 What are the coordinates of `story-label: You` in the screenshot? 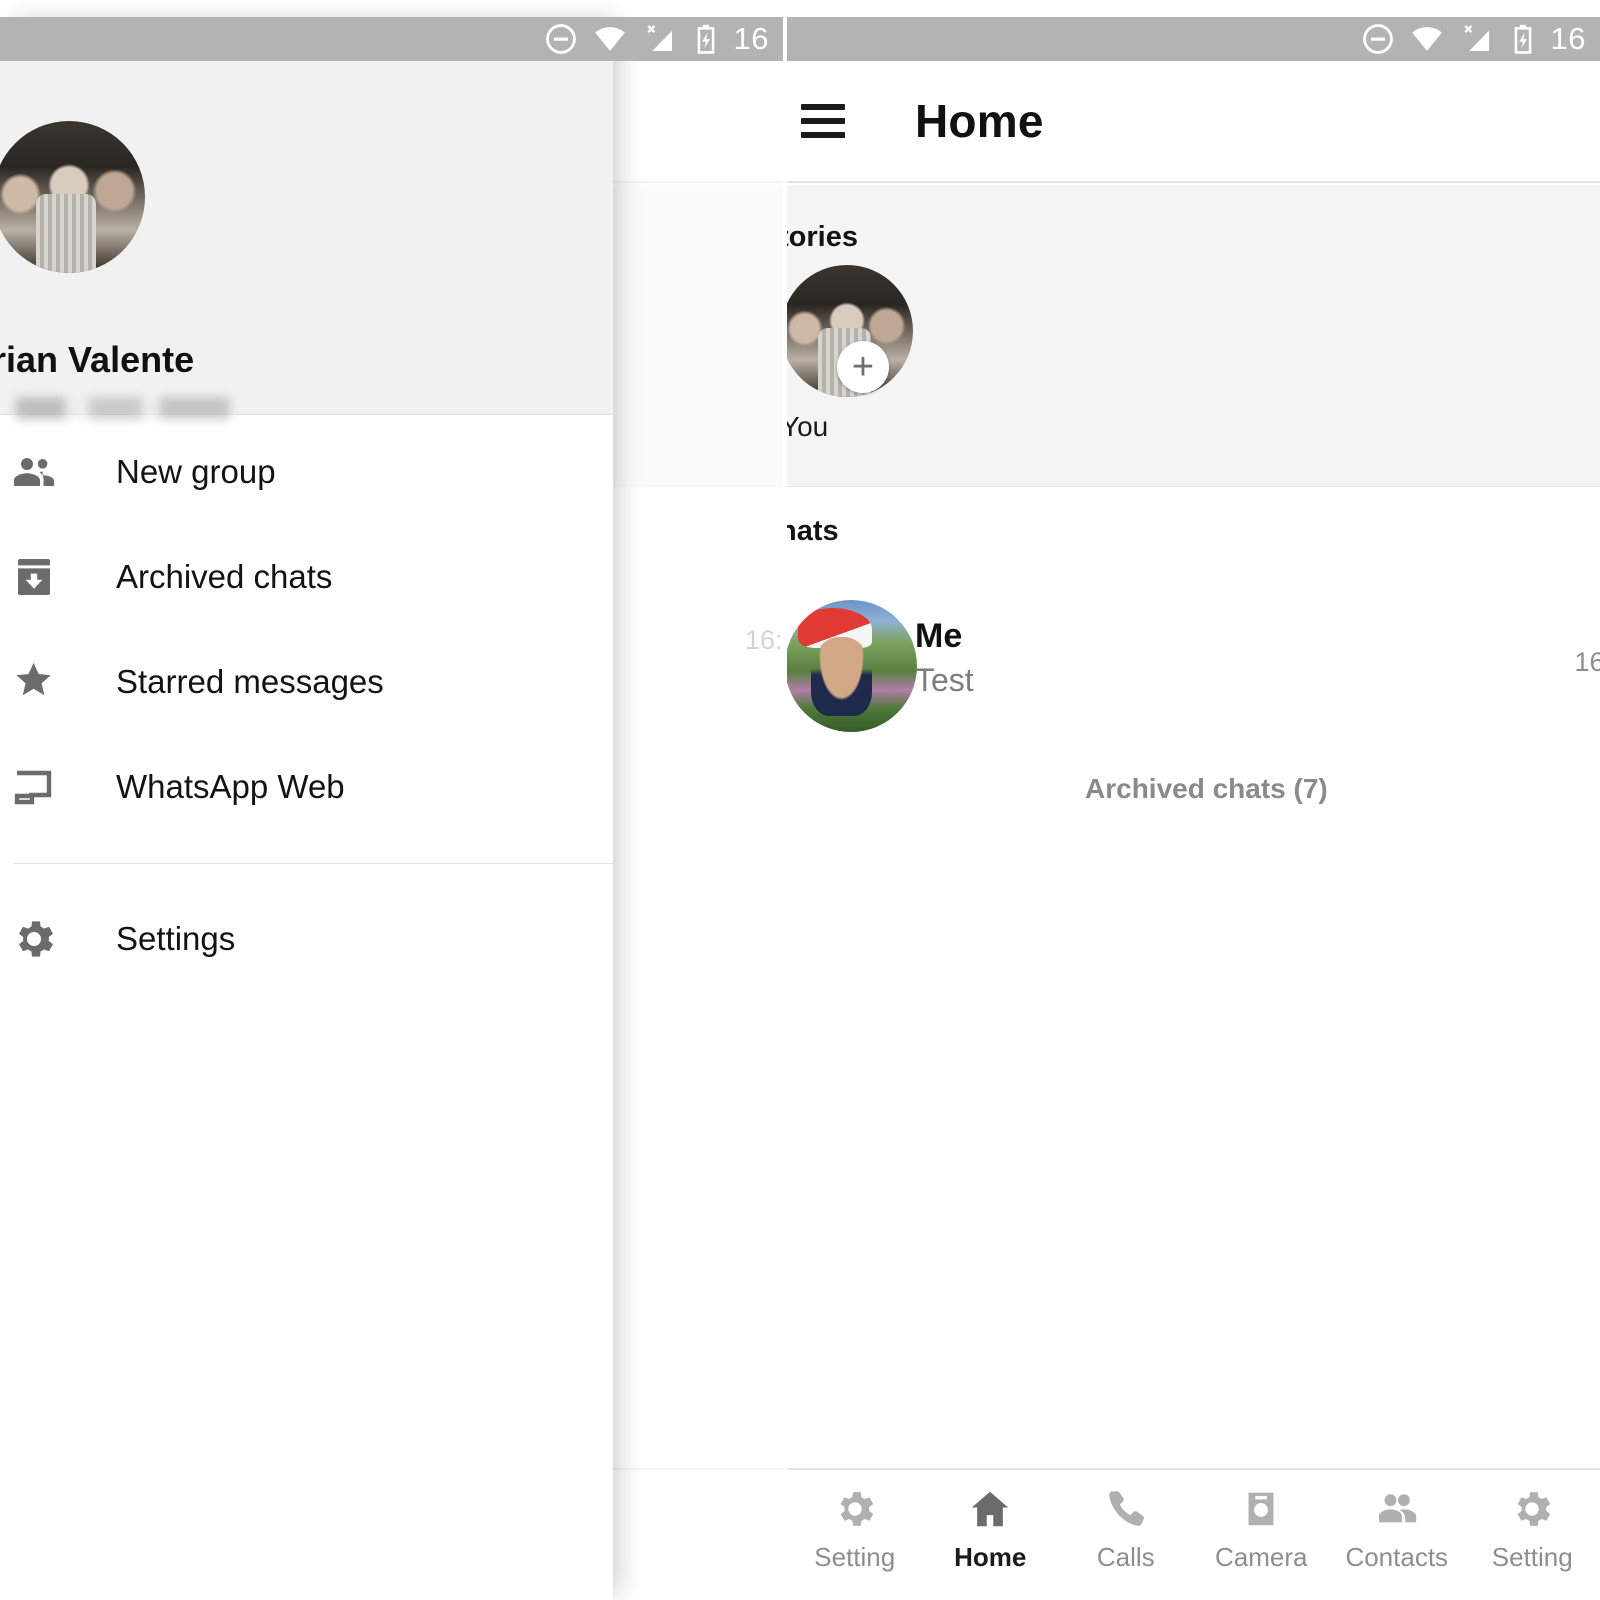 It's located at (808, 426).